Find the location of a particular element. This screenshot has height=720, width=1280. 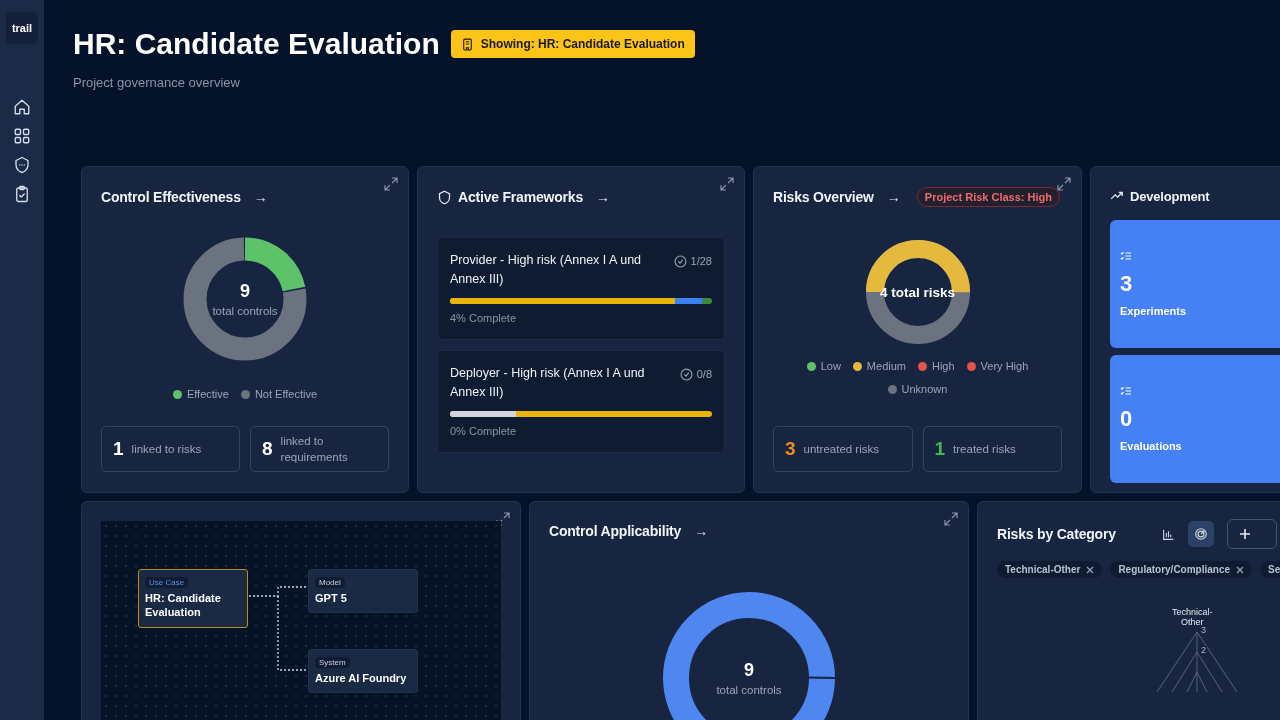

legend-label: Effective is located at coordinates (207, 394).